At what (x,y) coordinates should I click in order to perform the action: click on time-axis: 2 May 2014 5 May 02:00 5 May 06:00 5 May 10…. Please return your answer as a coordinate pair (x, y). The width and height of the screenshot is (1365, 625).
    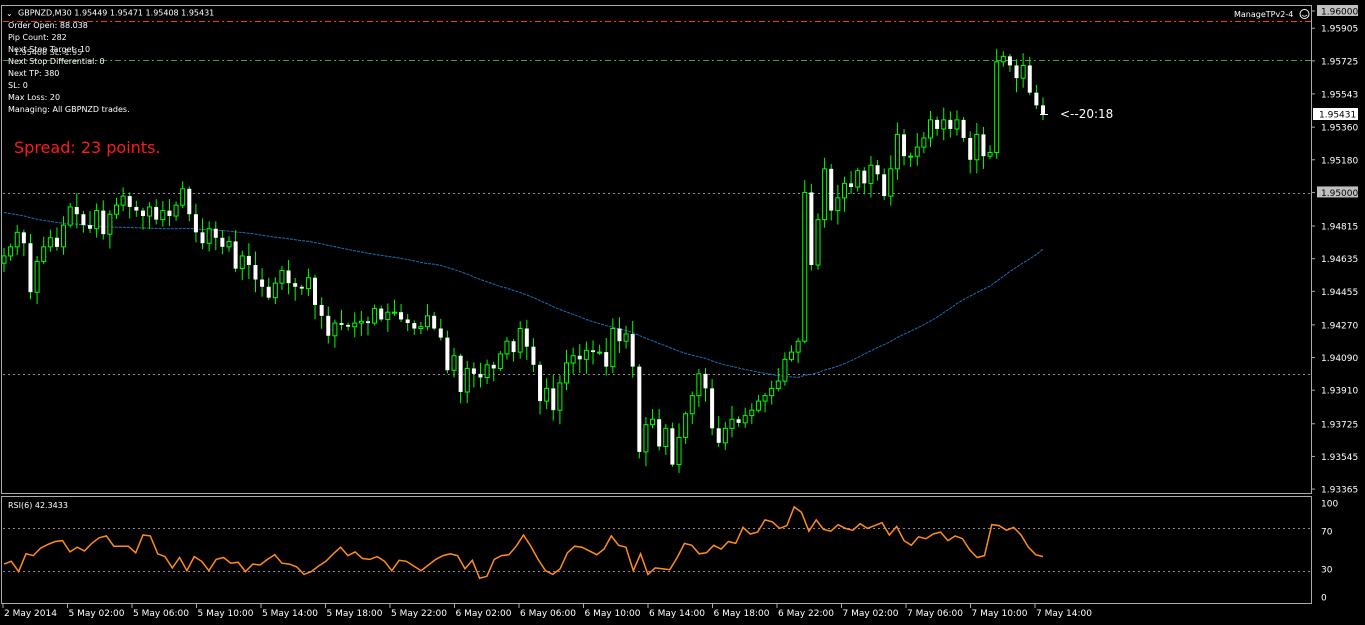
    Looking at the image, I should click on (547, 611).